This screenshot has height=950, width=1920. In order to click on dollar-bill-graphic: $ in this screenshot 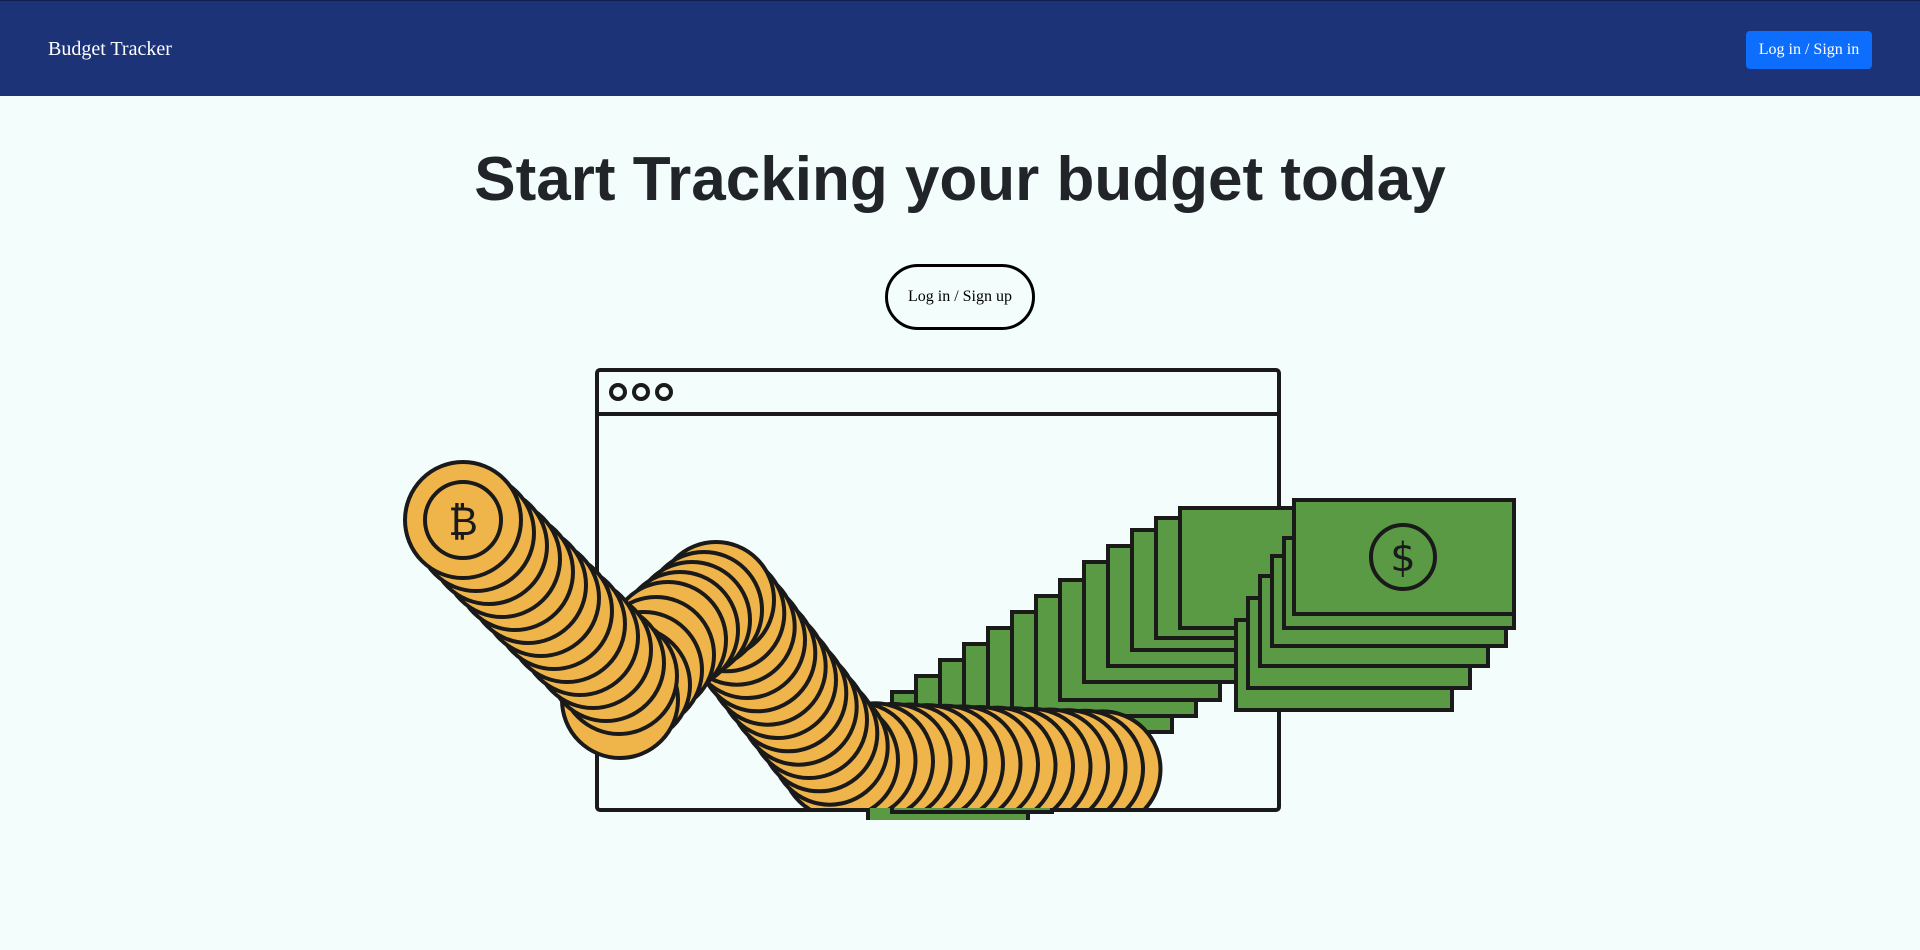, I will do `click(1404, 557)`.